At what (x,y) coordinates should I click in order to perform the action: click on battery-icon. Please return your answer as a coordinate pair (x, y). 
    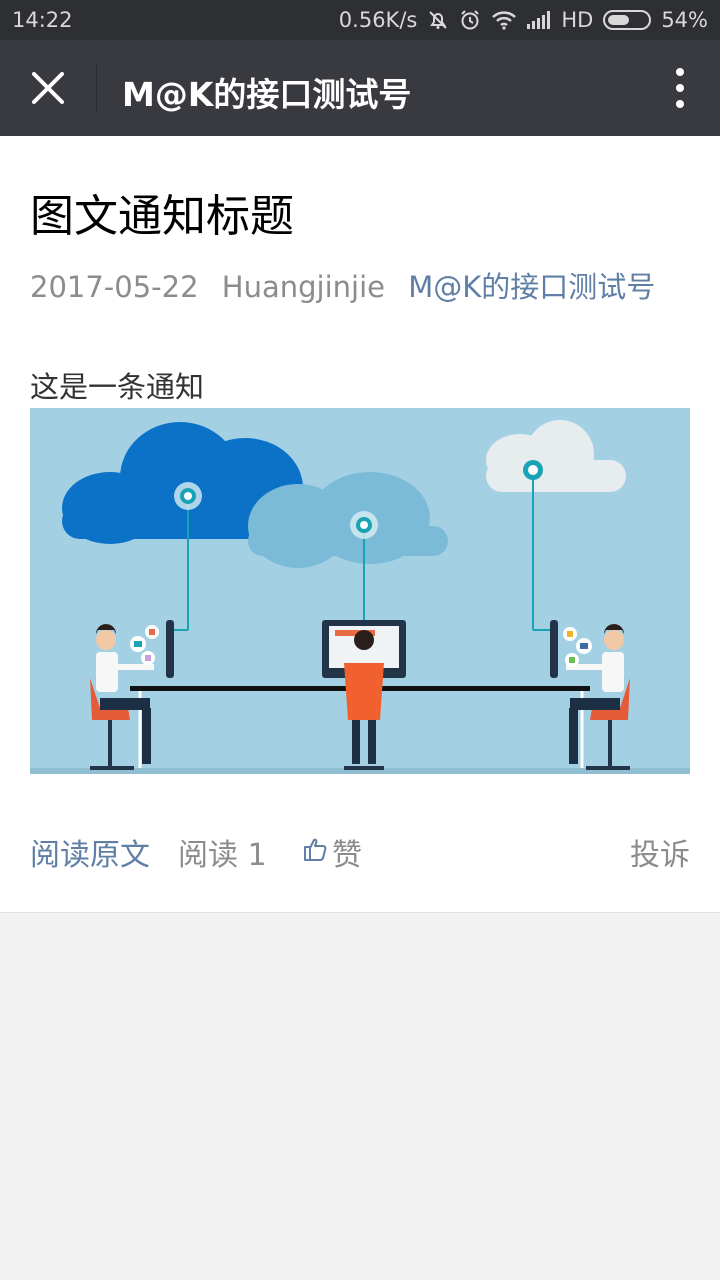
    Looking at the image, I should click on (627, 20).